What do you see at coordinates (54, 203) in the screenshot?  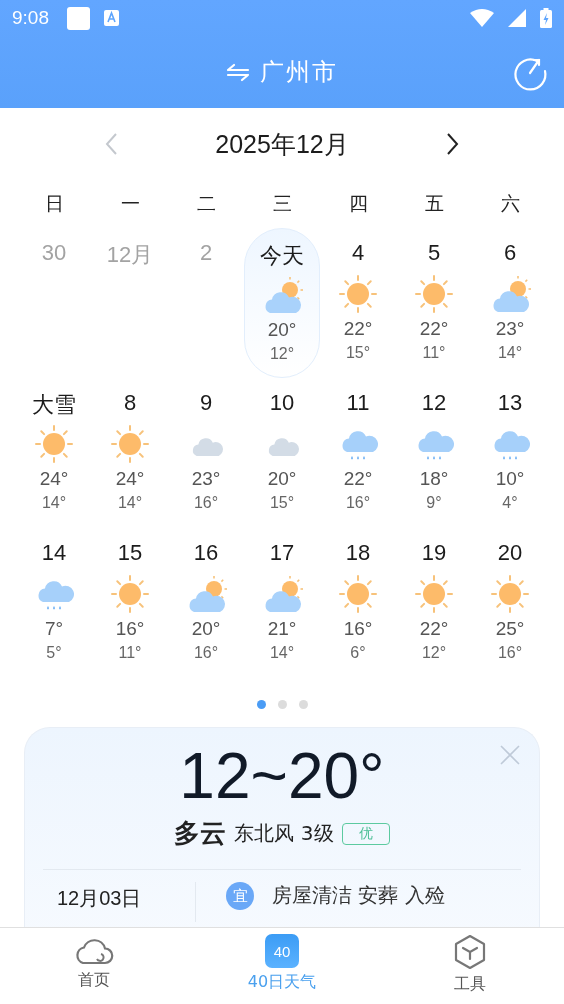 I see `weekday-label: 日` at bounding box center [54, 203].